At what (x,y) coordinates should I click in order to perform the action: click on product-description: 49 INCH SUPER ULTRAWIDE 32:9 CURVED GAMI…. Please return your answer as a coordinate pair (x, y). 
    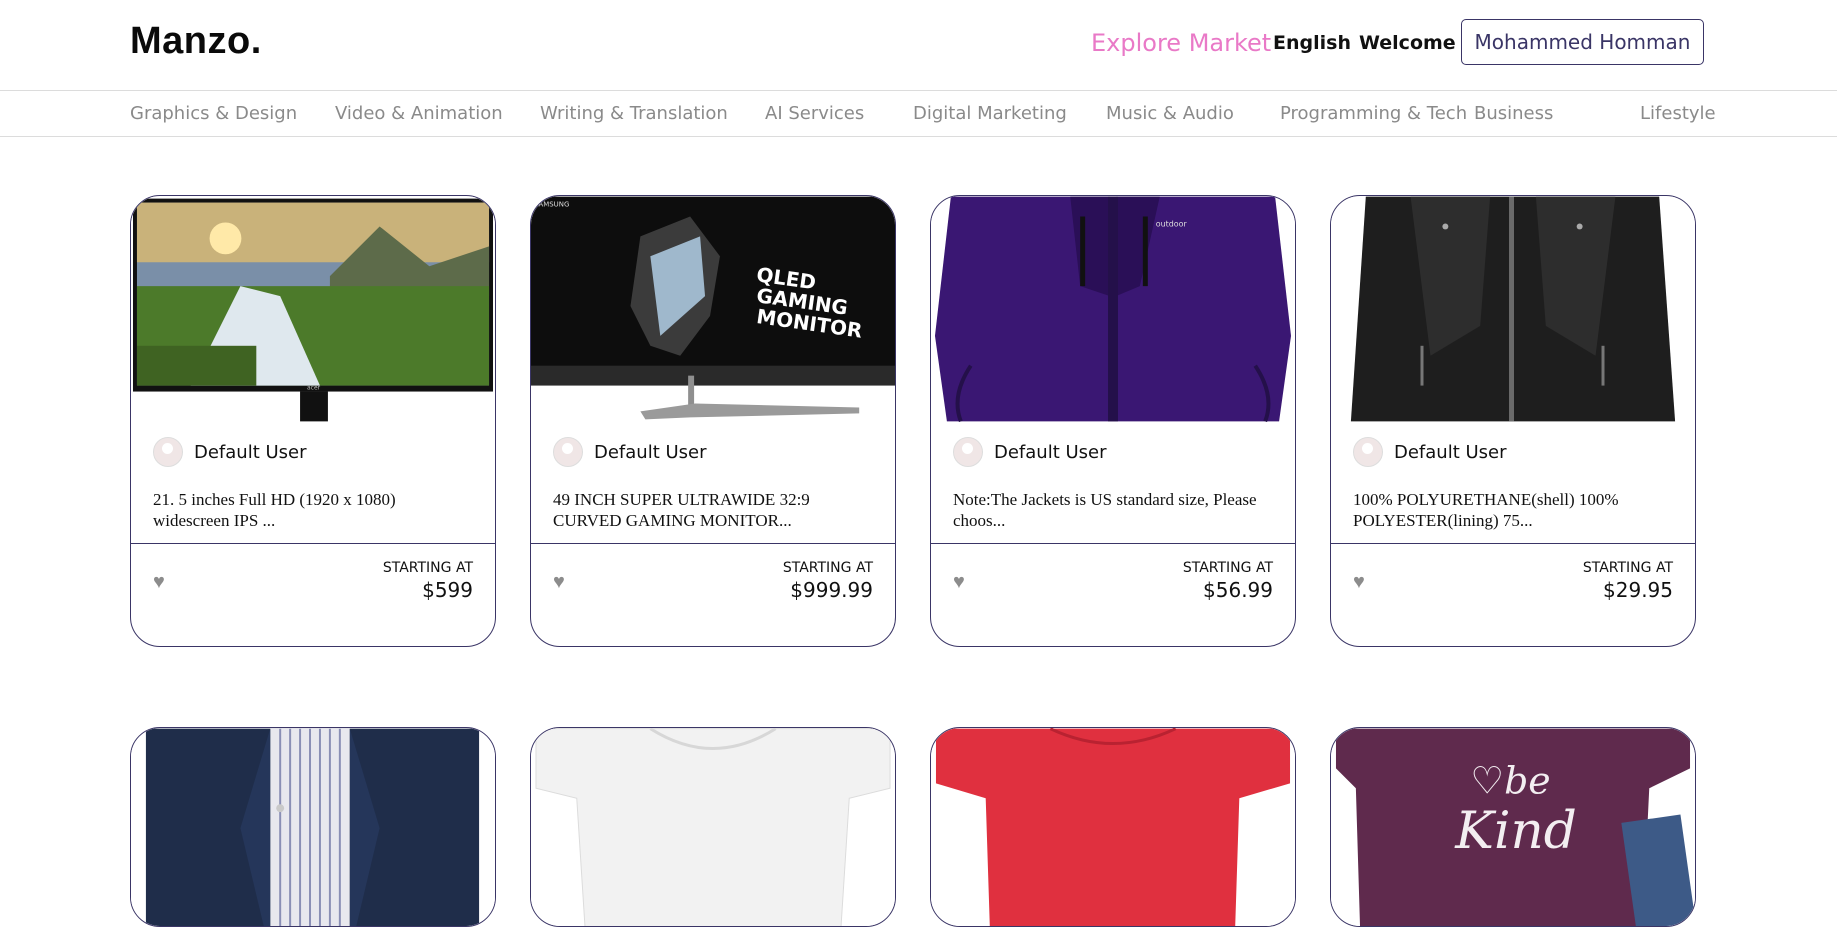
    Looking at the image, I should click on (713, 510).